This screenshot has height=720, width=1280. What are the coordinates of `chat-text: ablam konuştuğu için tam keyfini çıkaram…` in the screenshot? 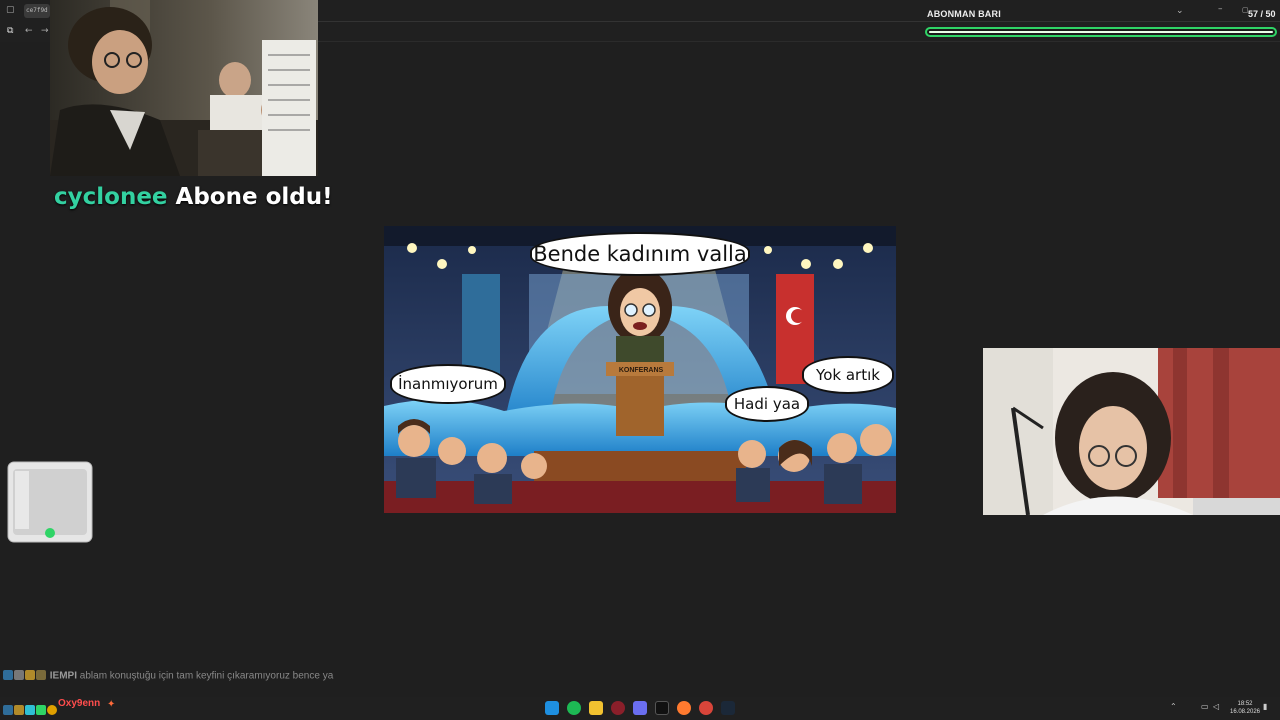 It's located at (206, 676).